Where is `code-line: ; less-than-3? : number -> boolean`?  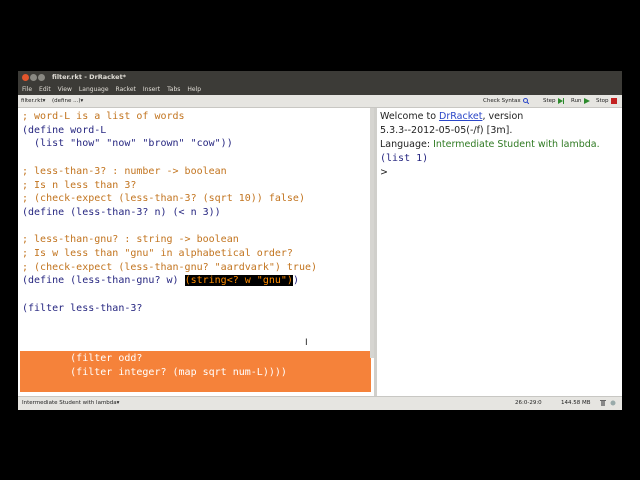
code-line: ; less-than-3? : number -> boolean is located at coordinates (124, 171).